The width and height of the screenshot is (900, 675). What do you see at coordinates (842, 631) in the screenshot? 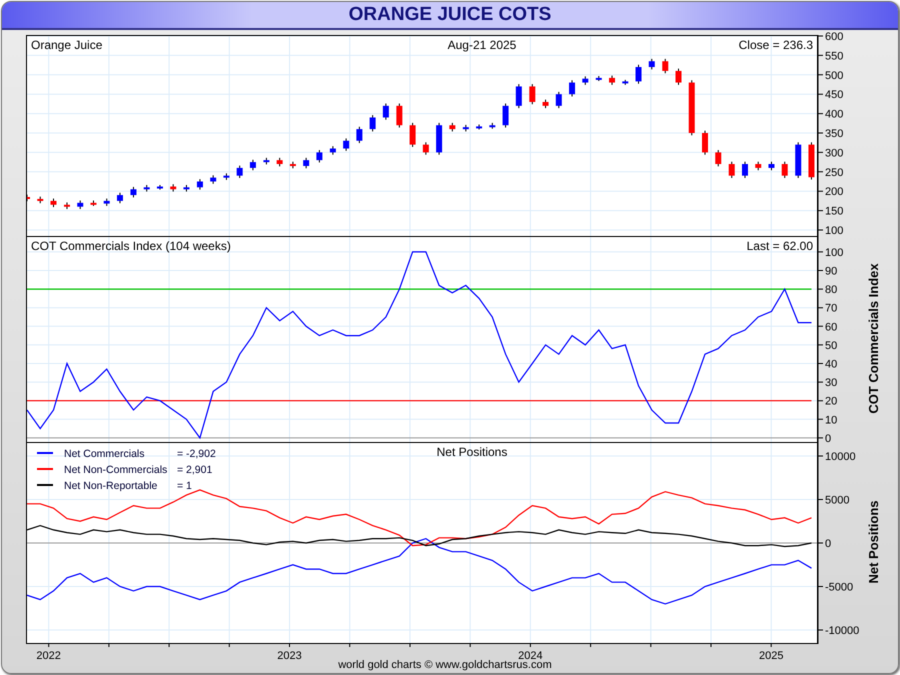
I see `axis-tick-label: -10000` at bounding box center [842, 631].